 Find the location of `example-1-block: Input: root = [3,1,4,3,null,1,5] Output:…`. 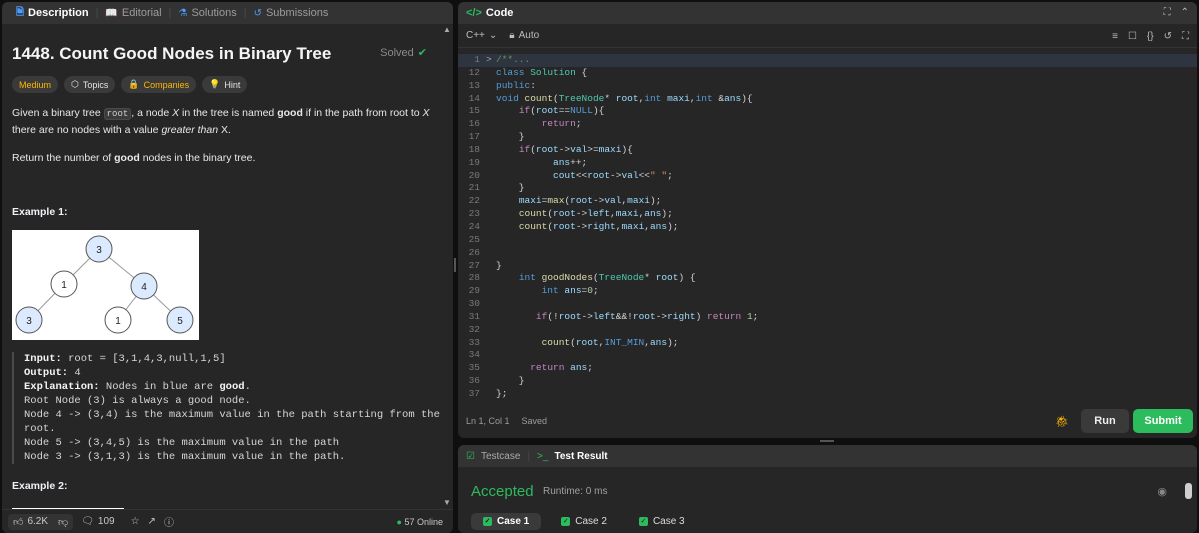

example-1-block: Input: root = [3,1,4,3,null,1,5] Output:… is located at coordinates (226, 408).